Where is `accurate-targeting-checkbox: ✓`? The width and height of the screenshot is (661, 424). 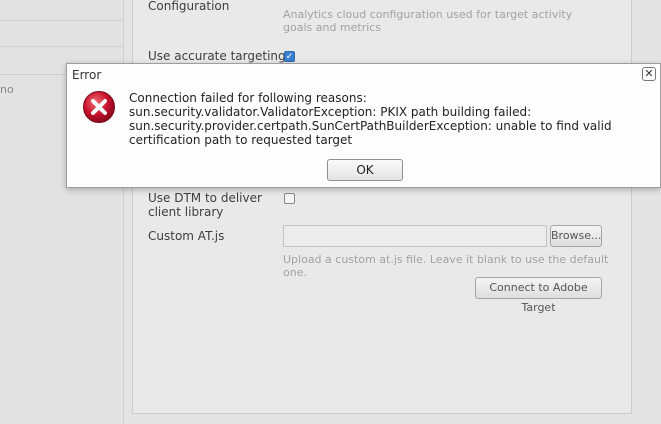
accurate-targeting-checkbox: ✓ is located at coordinates (289, 56).